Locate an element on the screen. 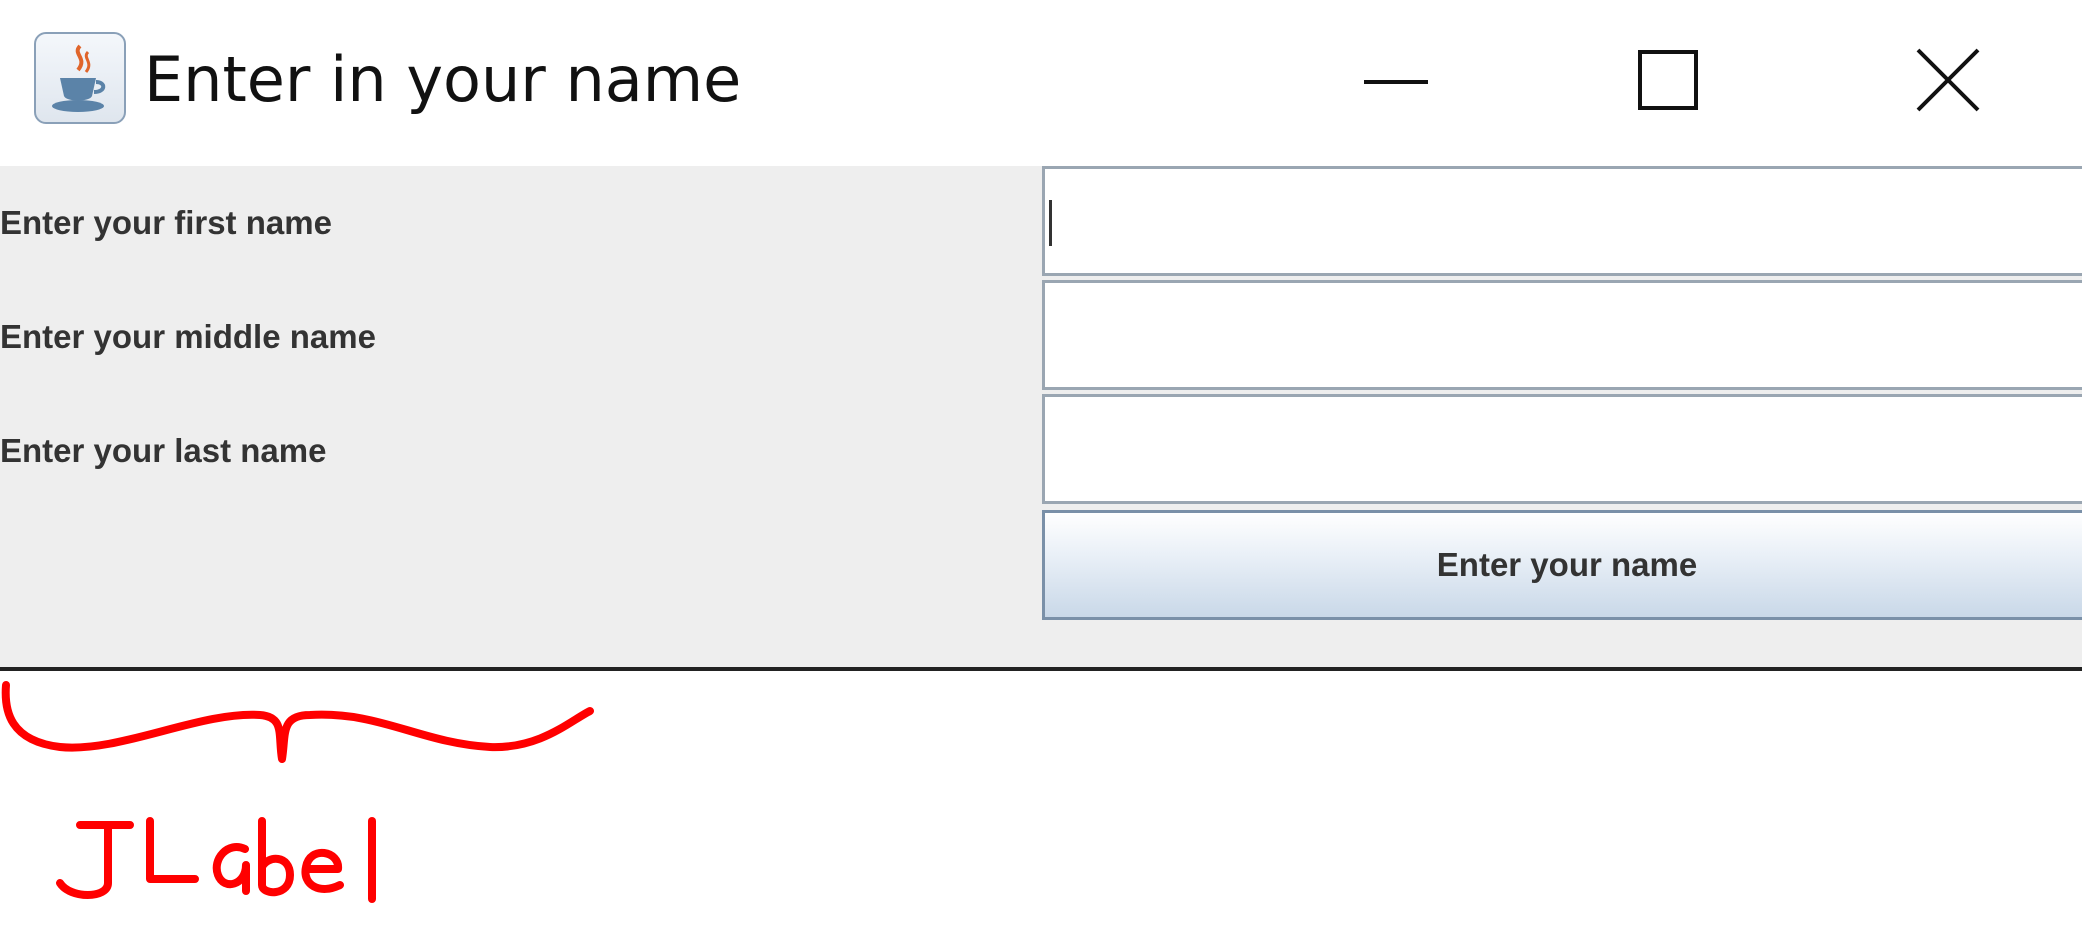  minimize-icon is located at coordinates (1396, 82).